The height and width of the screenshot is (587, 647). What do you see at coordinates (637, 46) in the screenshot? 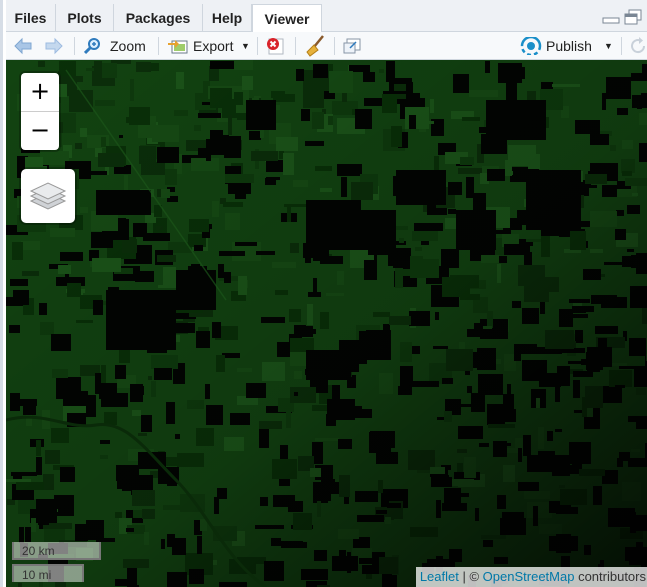
I see `refresh-icon` at bounding box center [637, 46].